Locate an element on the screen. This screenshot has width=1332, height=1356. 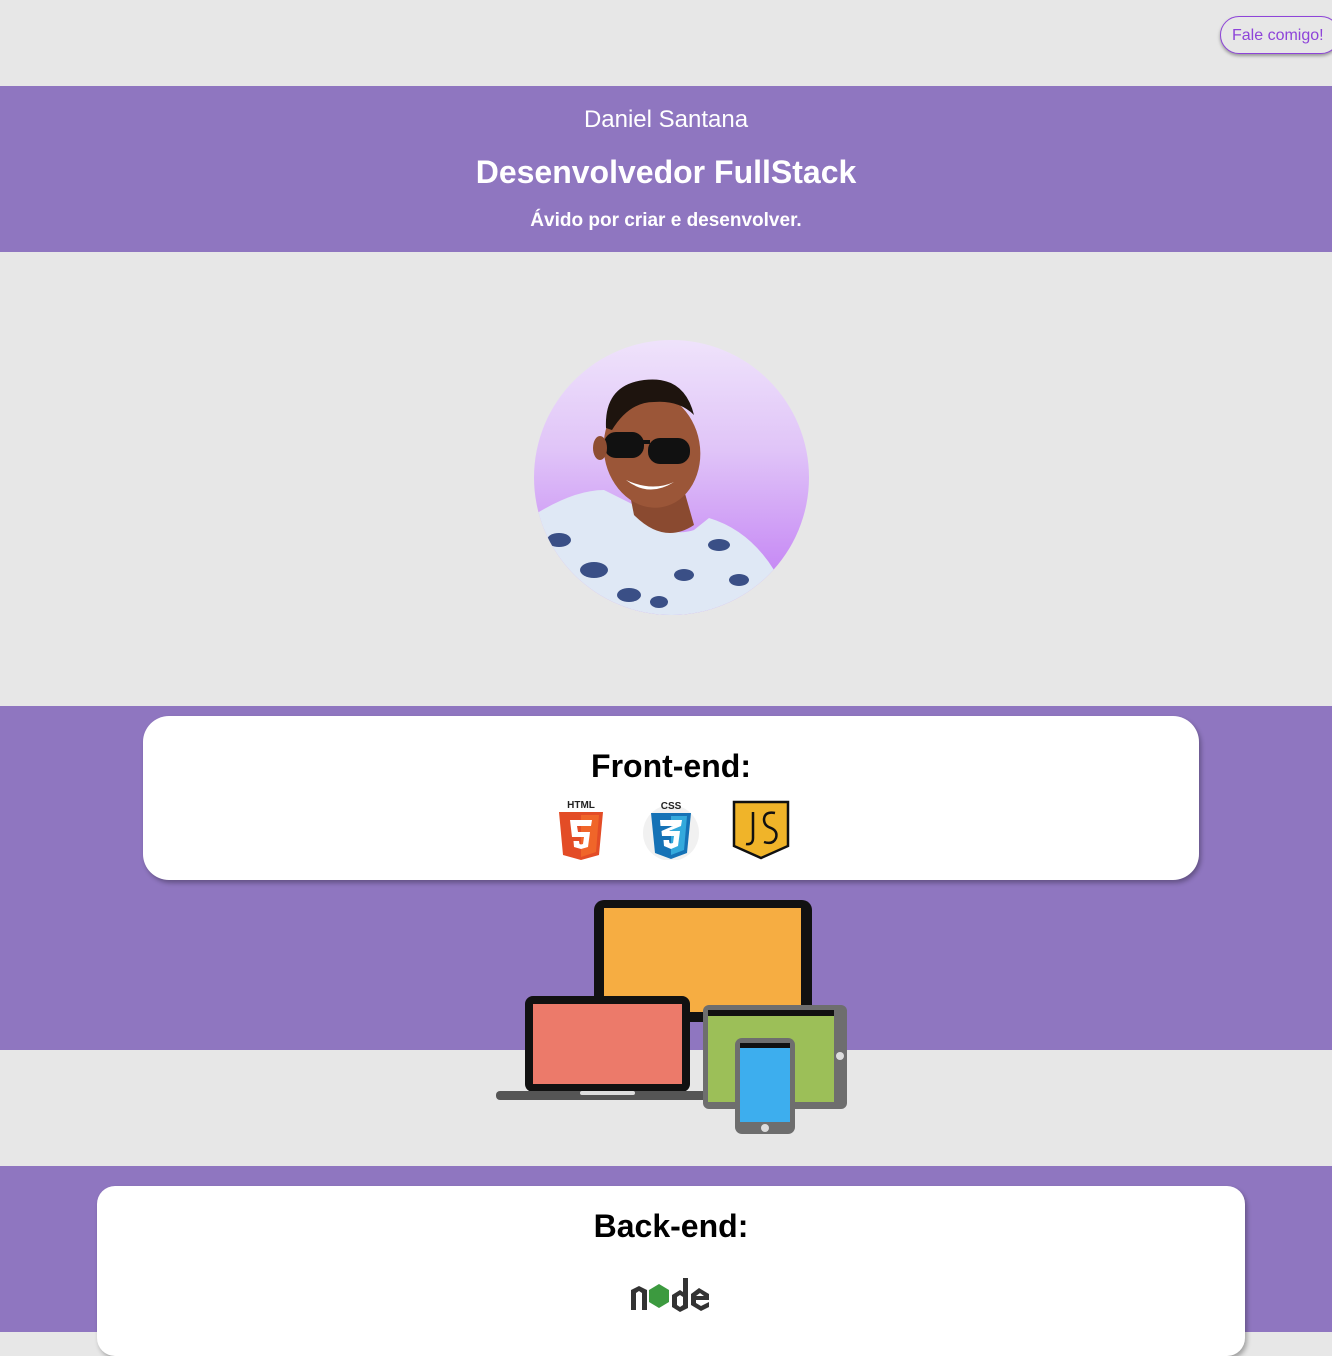
contact-button: Fale comigo! is located at coordinates (1276, 35).